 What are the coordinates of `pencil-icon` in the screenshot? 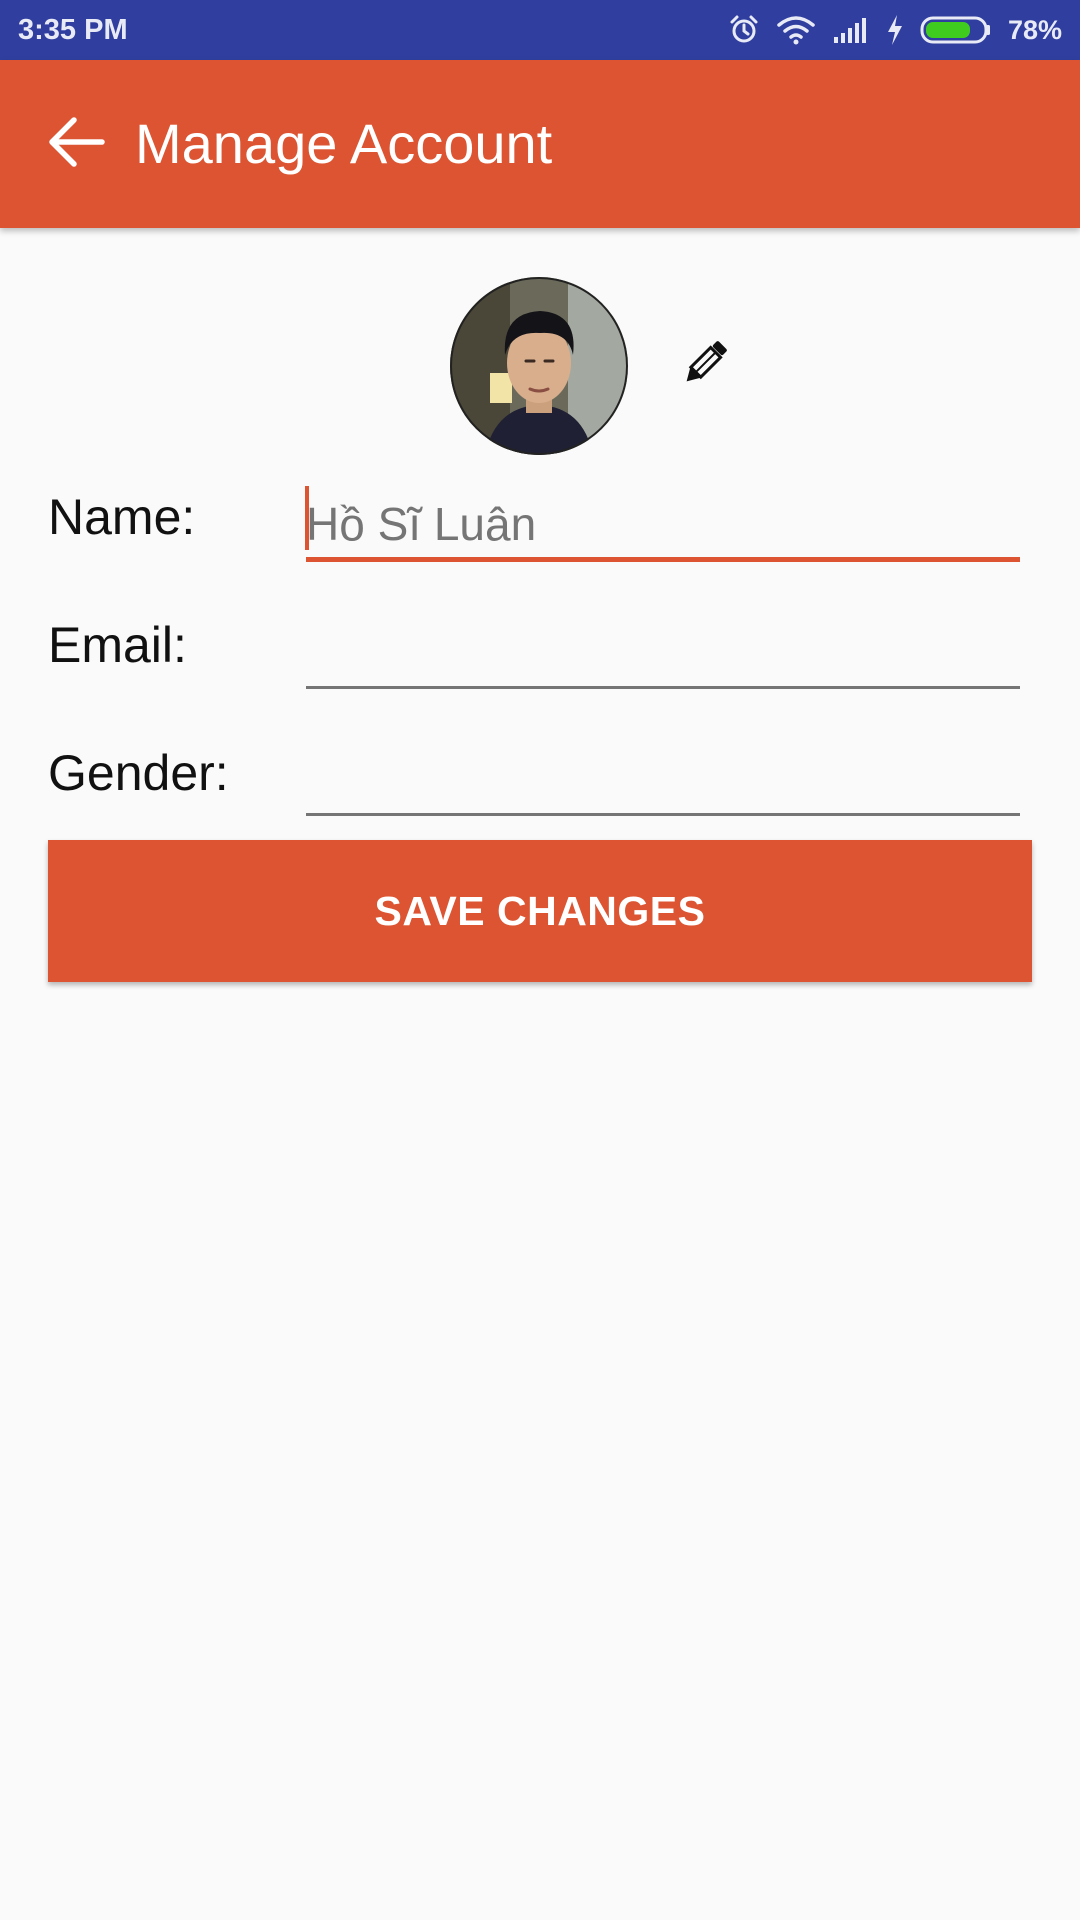 It's located at (705, 365).